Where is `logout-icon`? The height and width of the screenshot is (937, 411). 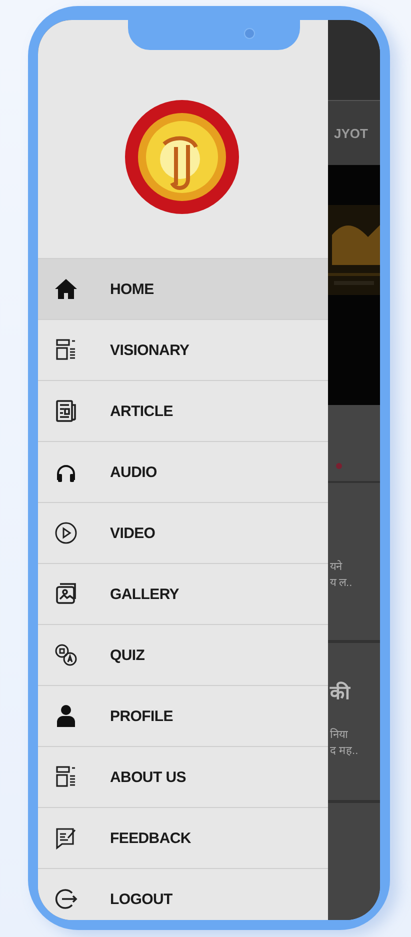
logout-icon is located at coordinates (66, 899).